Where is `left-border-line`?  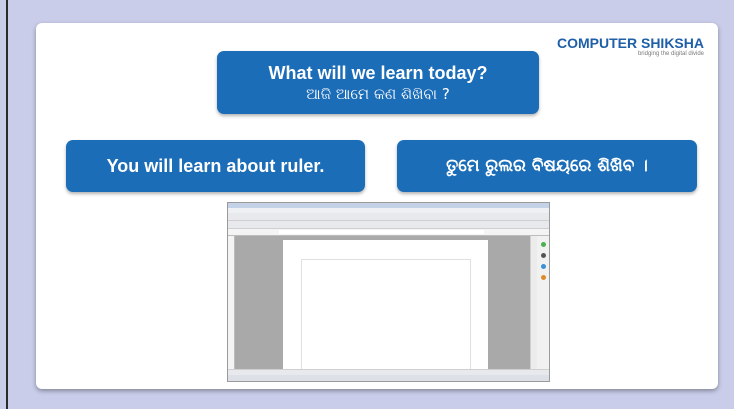 left-border-line is located at coordinates (7, 204).